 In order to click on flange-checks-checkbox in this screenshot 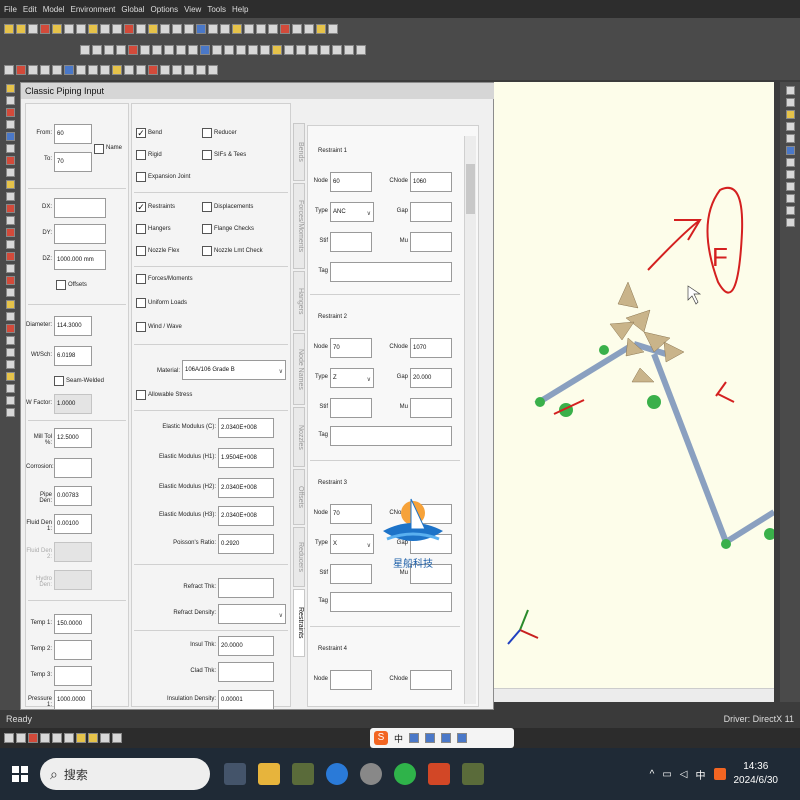, I will do `click(207, 229)`.